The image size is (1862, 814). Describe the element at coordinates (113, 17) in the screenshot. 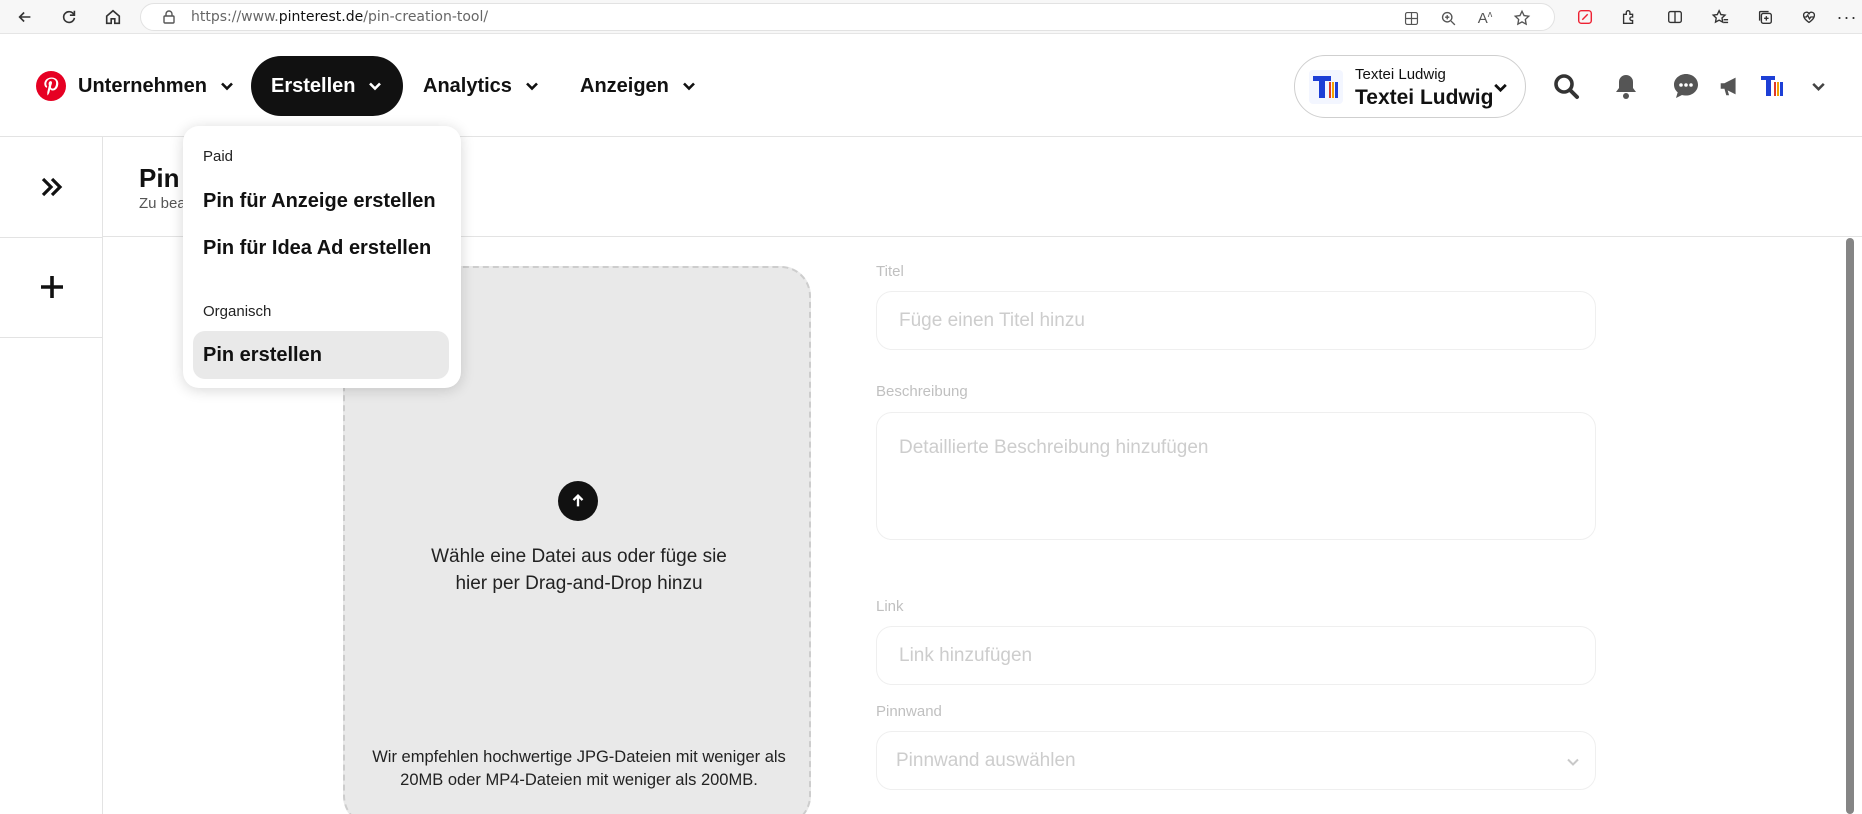

I see `home-icon` at that location.